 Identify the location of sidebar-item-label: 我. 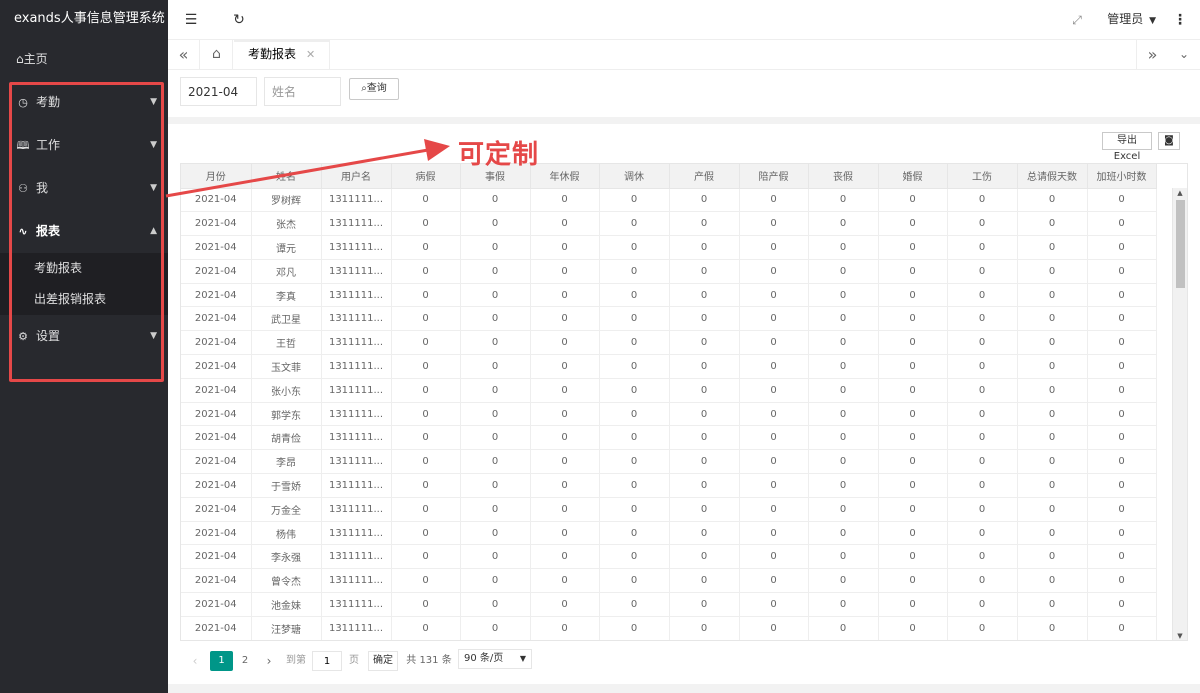
(42, 188).